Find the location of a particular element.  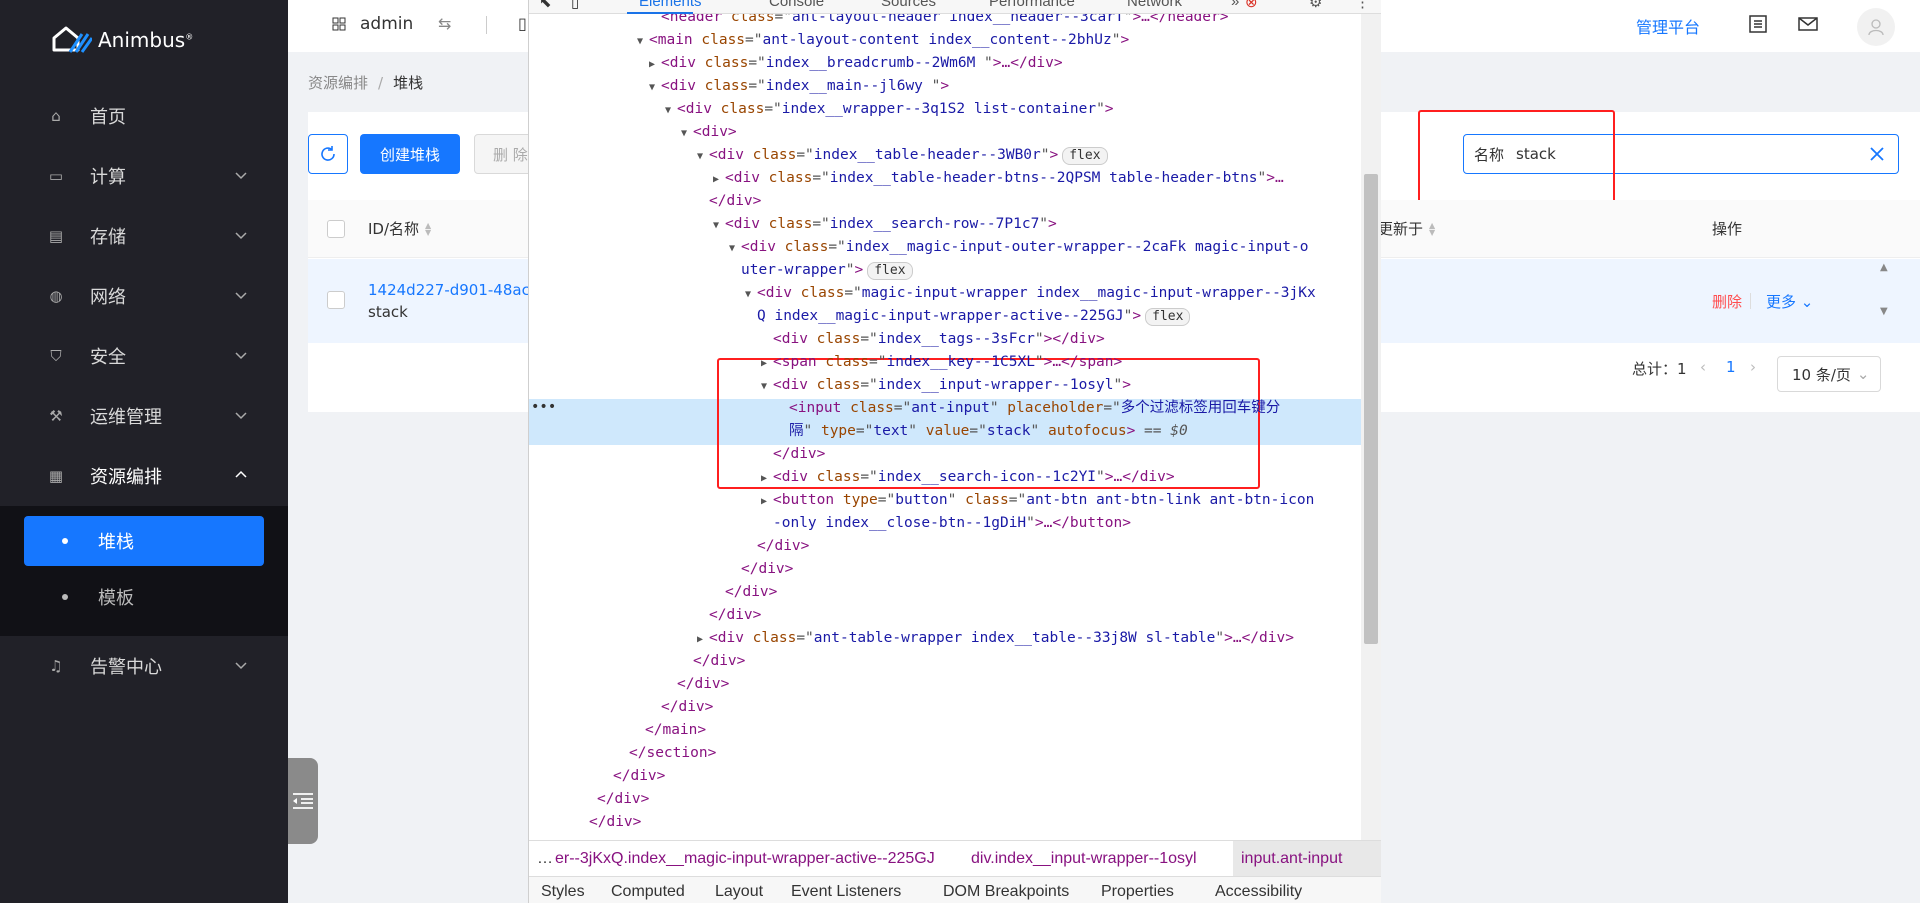

dom-node-line: </section> is located at coordinates (666, 753).